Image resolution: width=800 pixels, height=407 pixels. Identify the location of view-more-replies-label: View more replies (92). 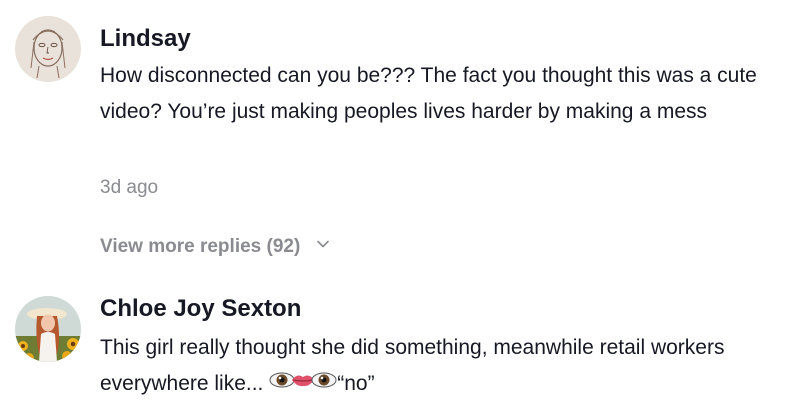
(200, 246).